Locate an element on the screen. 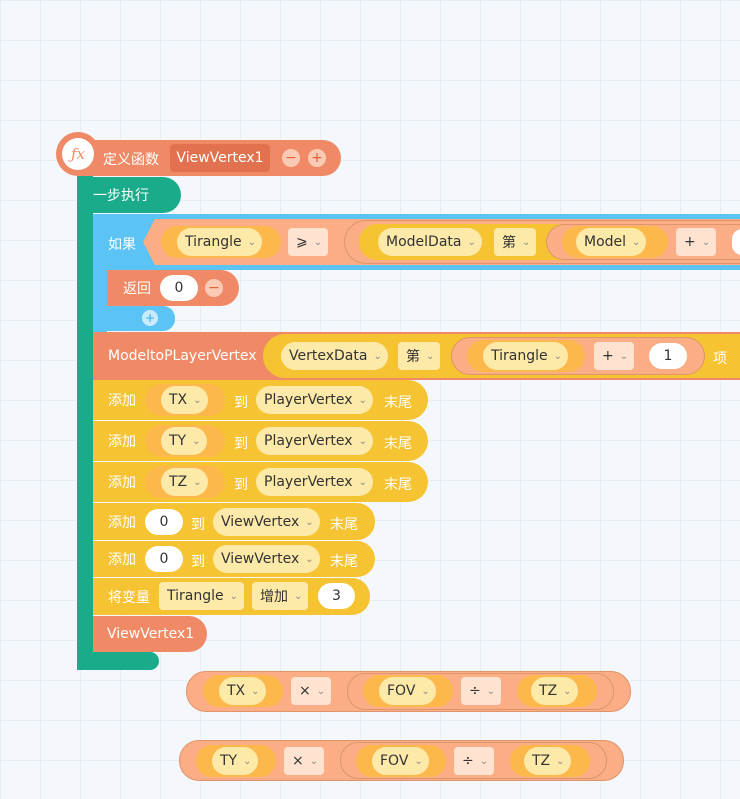 This screenshot has width=740, height=799. call-function-name: ModeltoPLayerVertex is located at coordinates (182, 356).